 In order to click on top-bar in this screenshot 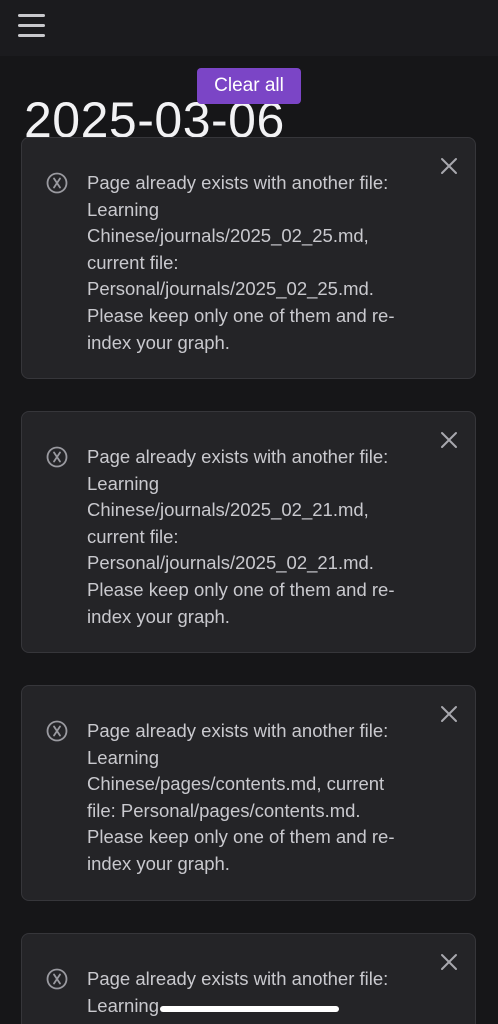, I will do `click(249, 28)`.